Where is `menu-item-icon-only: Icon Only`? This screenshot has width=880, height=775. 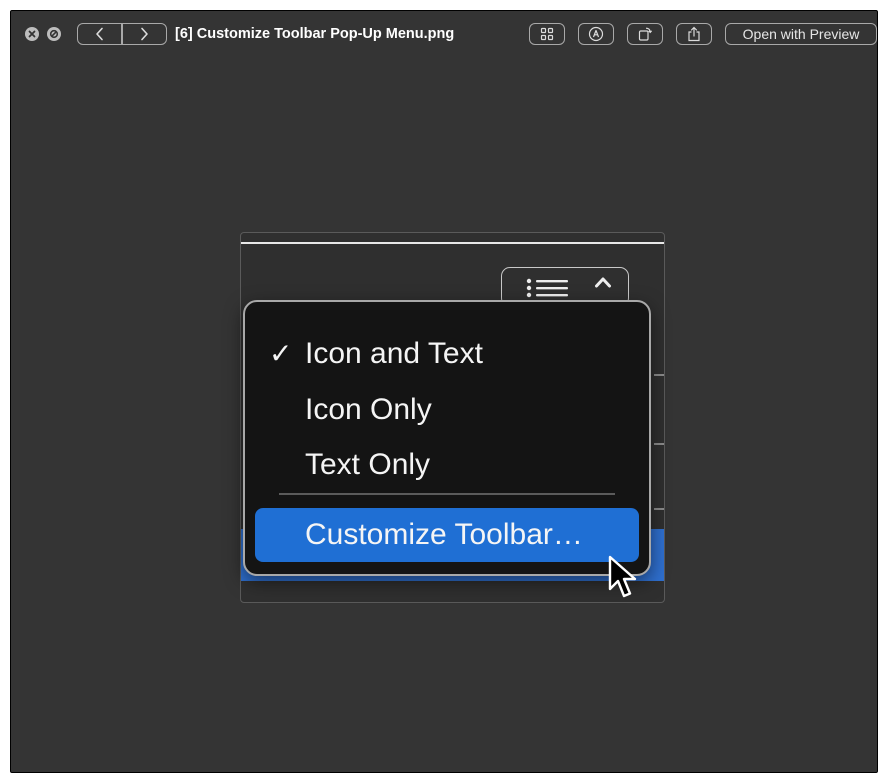
menu-item-icon-only: Icon Only is located at coordinates (447, 410).